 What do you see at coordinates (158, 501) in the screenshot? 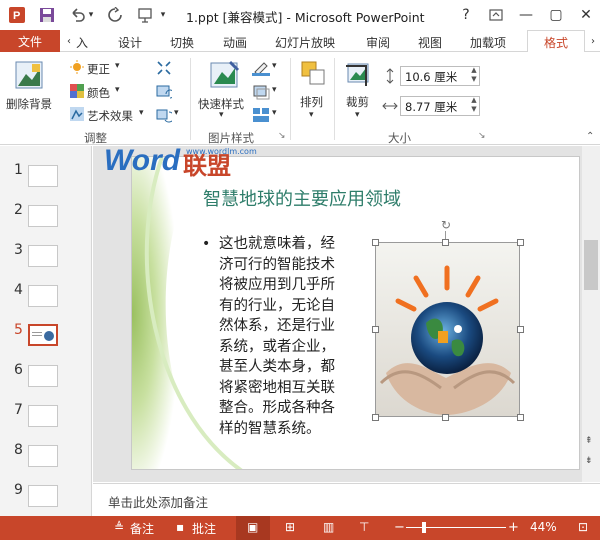
I see `notes-placeholder: 单击此处添加备注` at bounding box center [158, 501].